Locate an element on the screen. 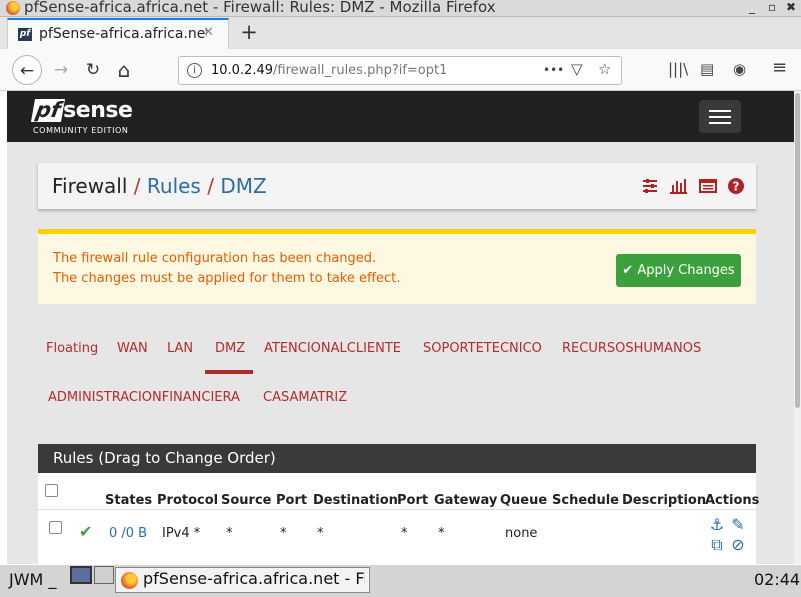 Image resolution: width=801 pixels, height=597 pixels. check-icon: ✔ is located at coordinates (628, 270).